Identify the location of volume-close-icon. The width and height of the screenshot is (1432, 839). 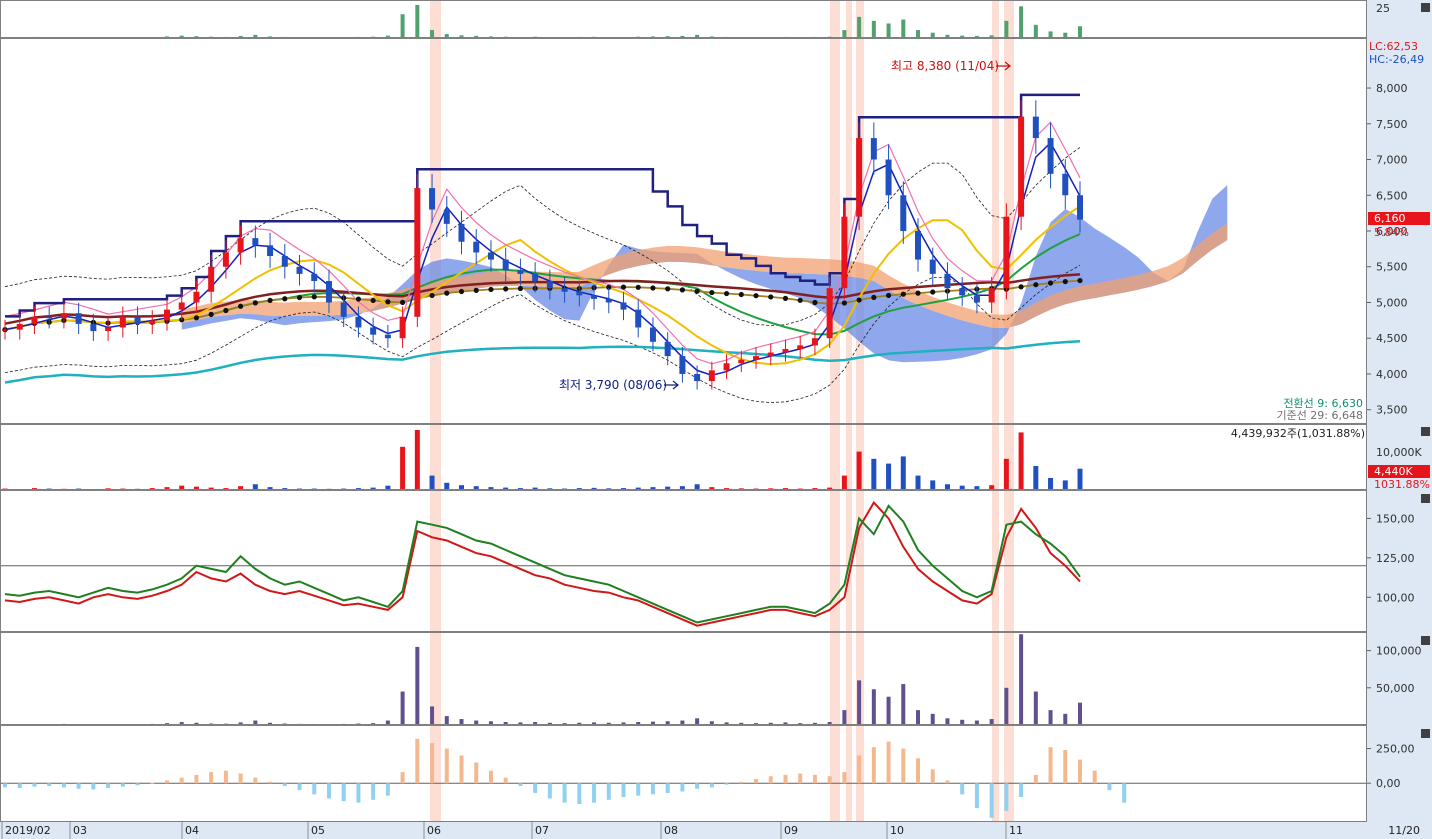
(1425, 431).